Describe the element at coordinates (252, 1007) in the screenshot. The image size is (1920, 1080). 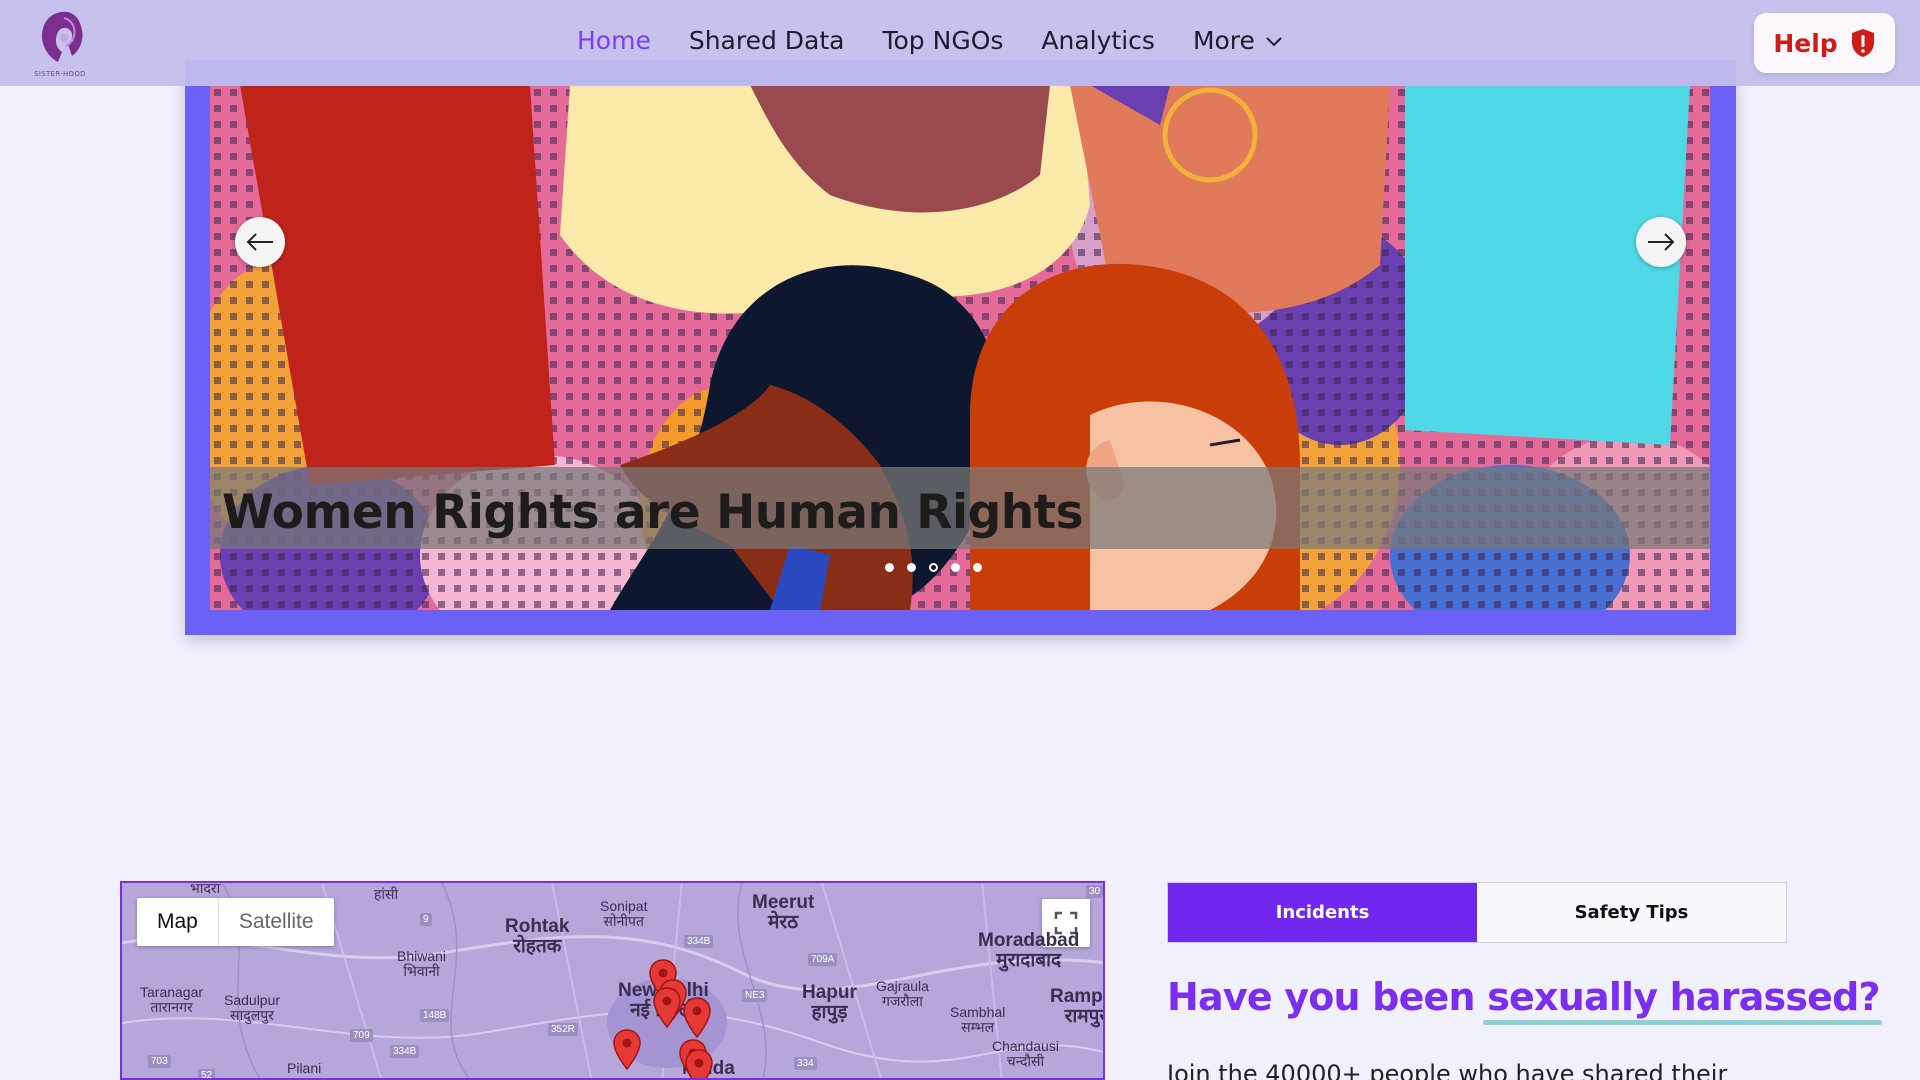
I see `map-place-label: Sadulpur सादुलपुर` at that location.